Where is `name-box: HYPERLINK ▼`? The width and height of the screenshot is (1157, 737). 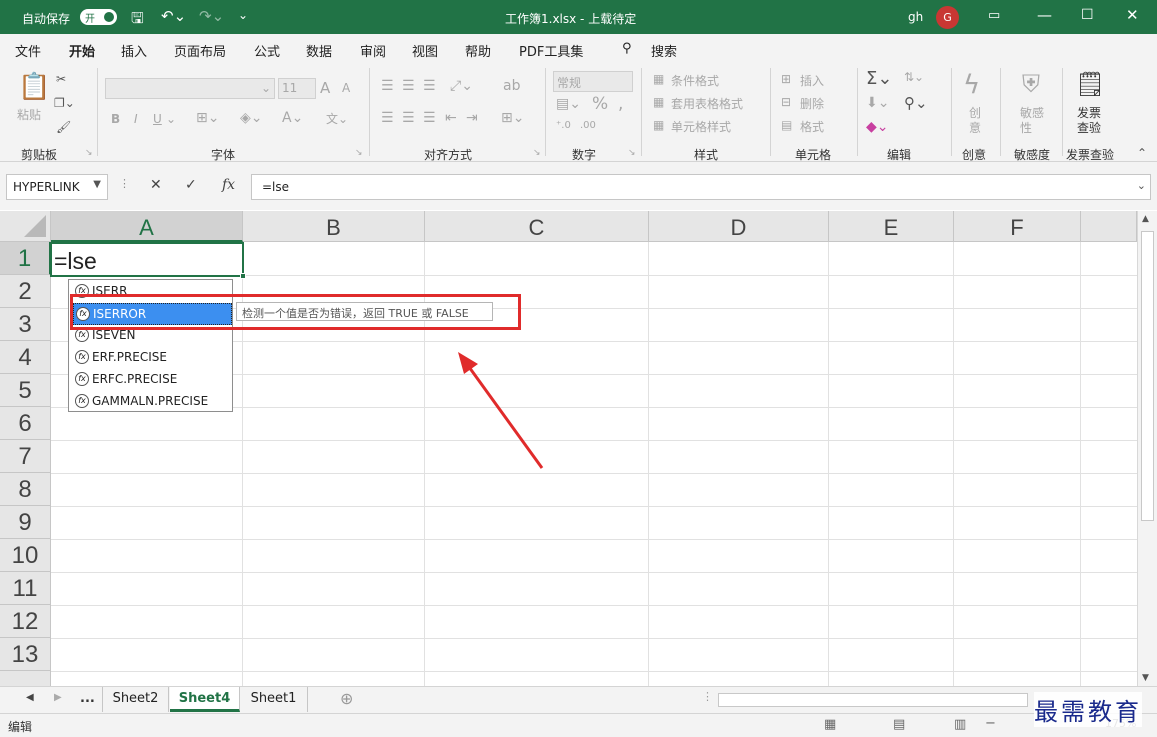
name-box: HYPERLINK ▼ is located at coordinates (57, 187).